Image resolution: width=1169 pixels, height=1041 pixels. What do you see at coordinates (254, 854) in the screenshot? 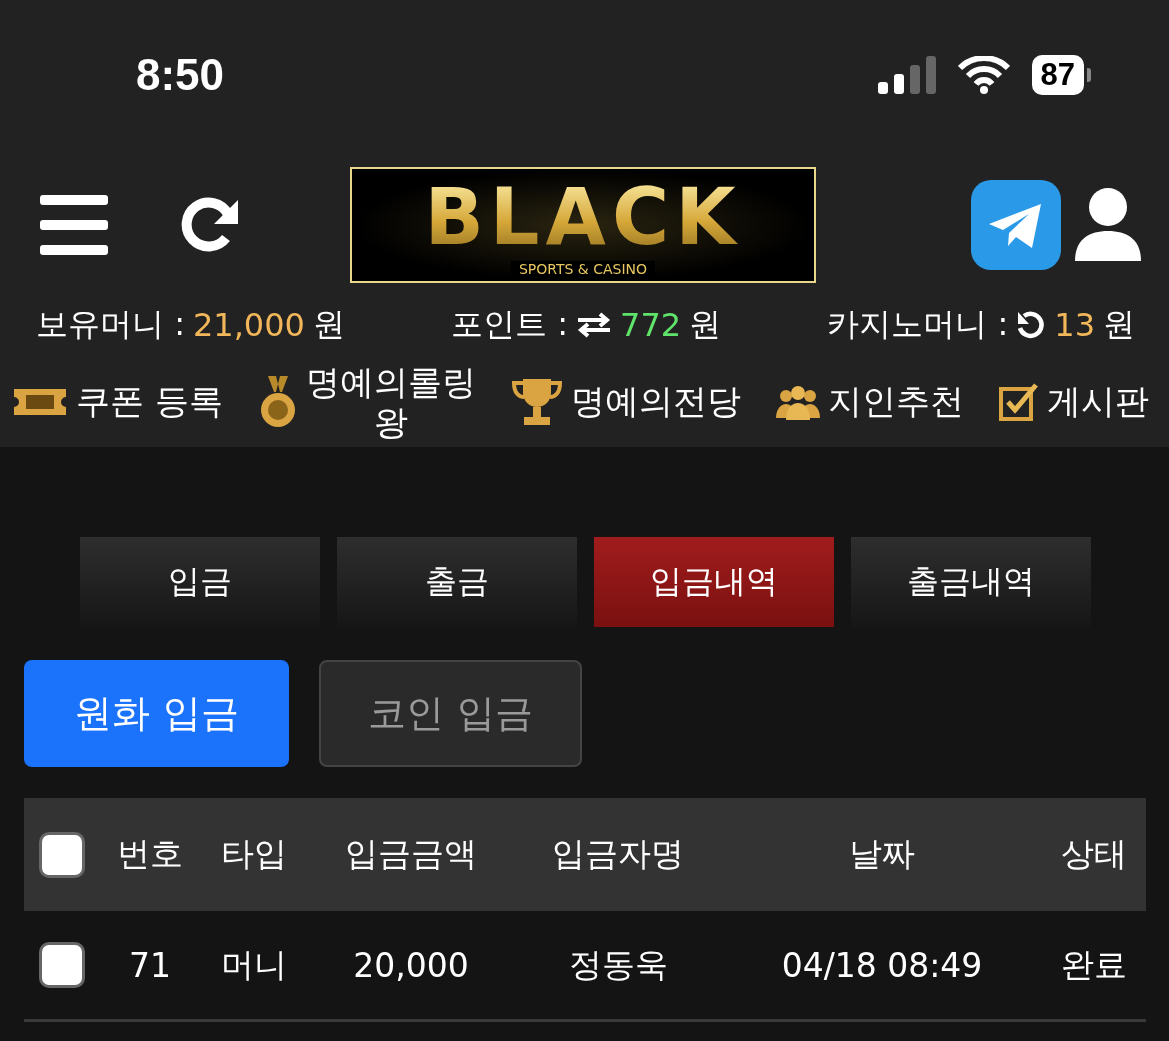
I see `column-header: 타입` at bounding box center [254, 854].